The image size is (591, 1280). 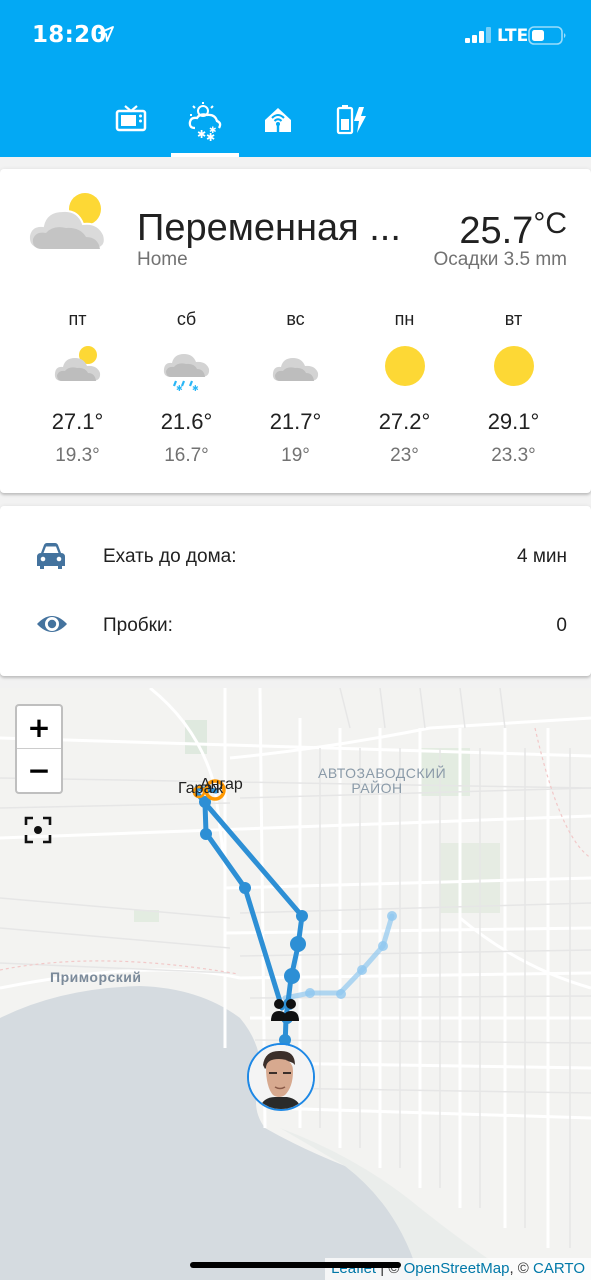 I want to click on forecast-day-name: пн, so click(x=404, y=319).